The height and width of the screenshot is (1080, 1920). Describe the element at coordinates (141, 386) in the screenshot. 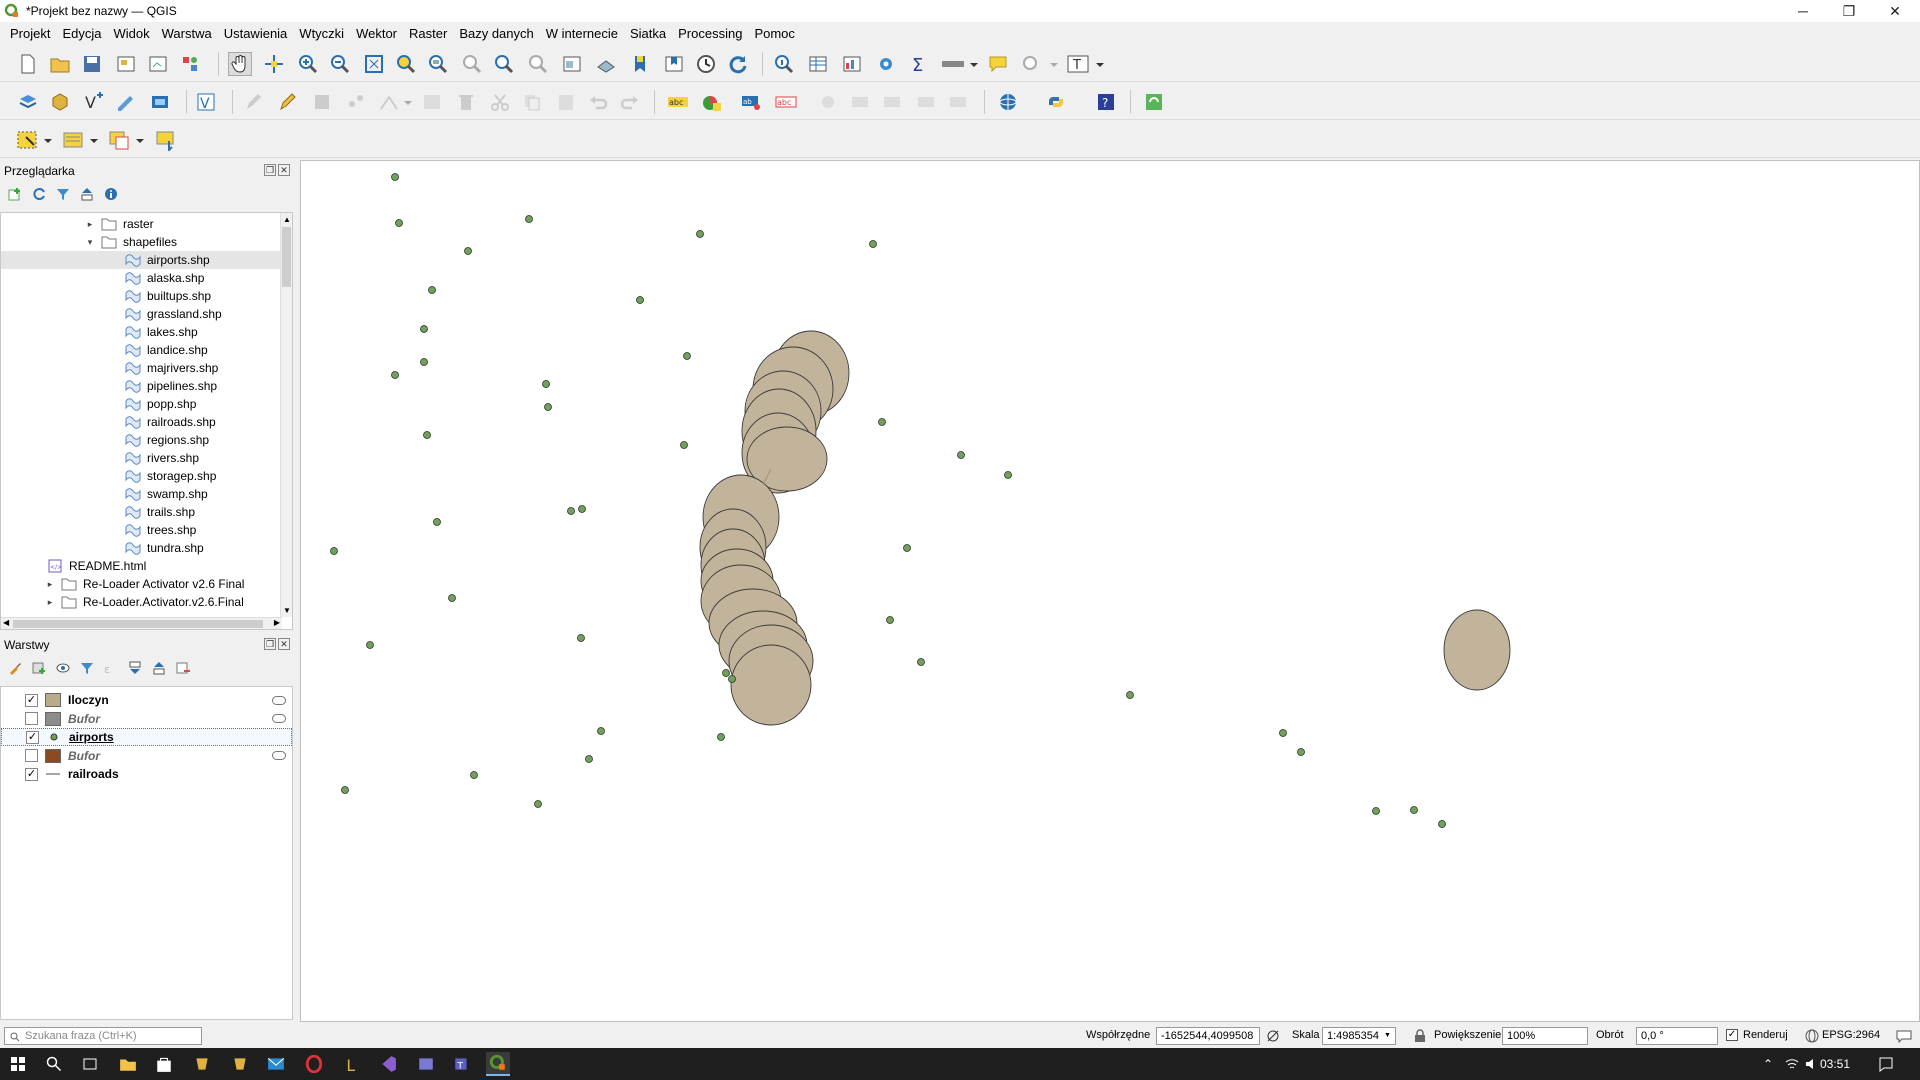

I see `browser-item-pipelines-shp: pipelines.shp` at that location.